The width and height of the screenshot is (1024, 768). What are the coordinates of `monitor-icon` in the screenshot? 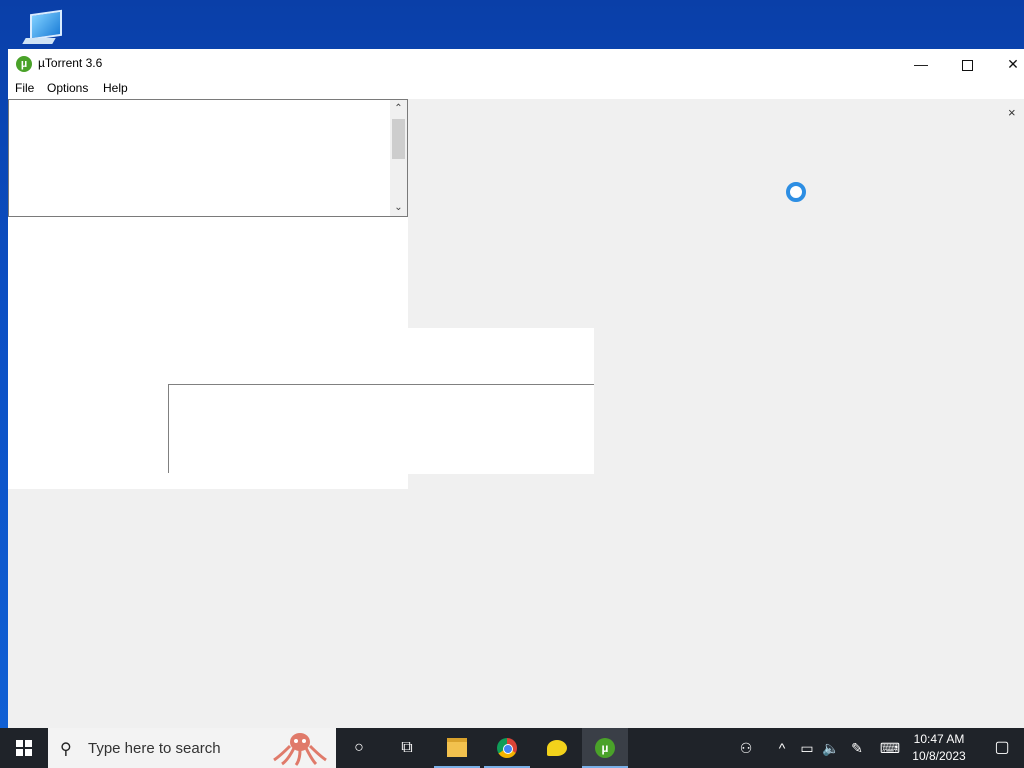 It's located at (46, 25).